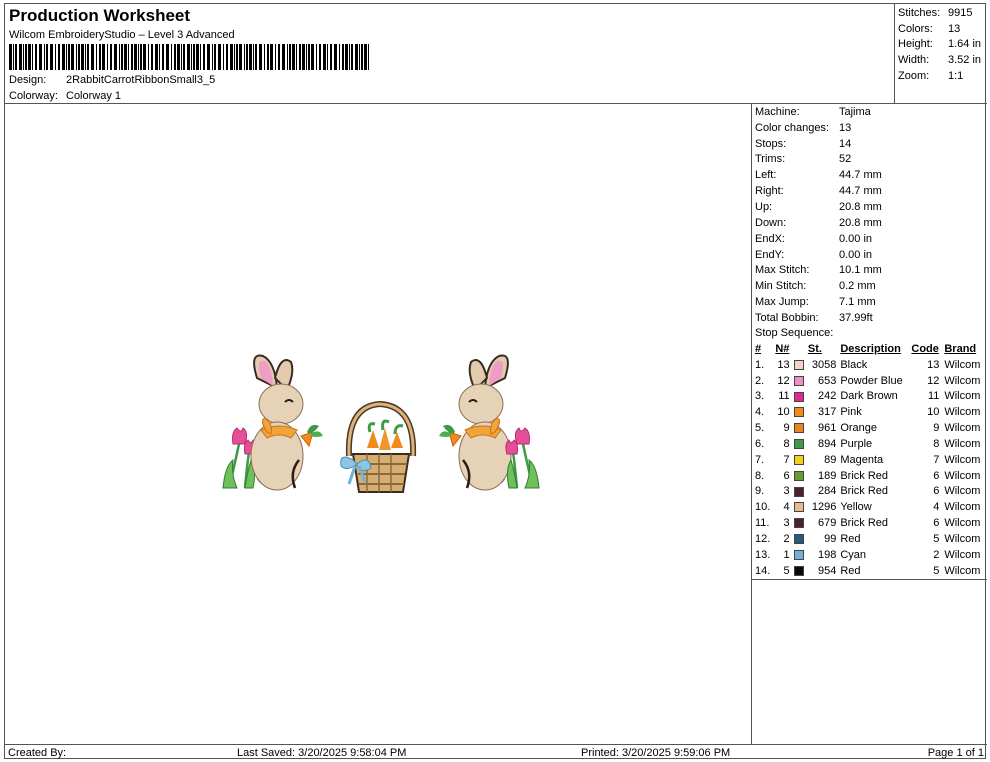 The image size is (990, 762). I want to click on thread-code: 7, so click(936, 459).